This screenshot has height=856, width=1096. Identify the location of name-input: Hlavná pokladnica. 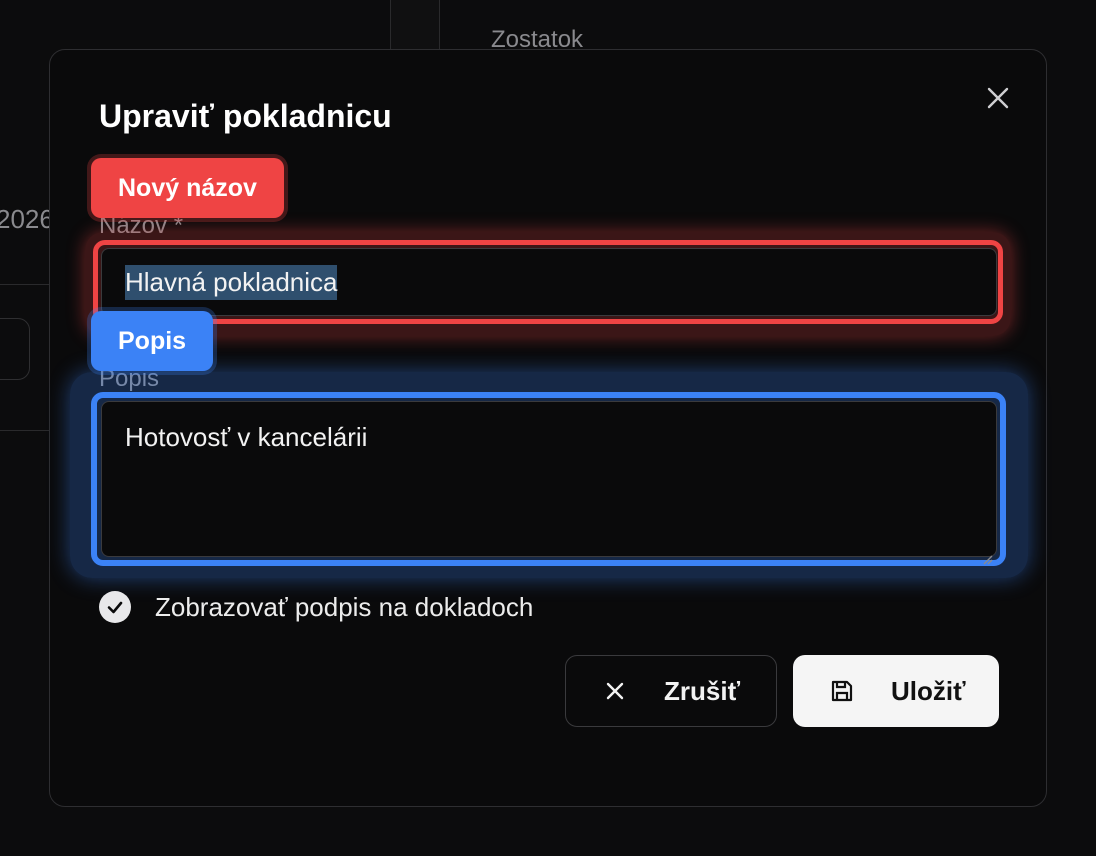
(549, 282).